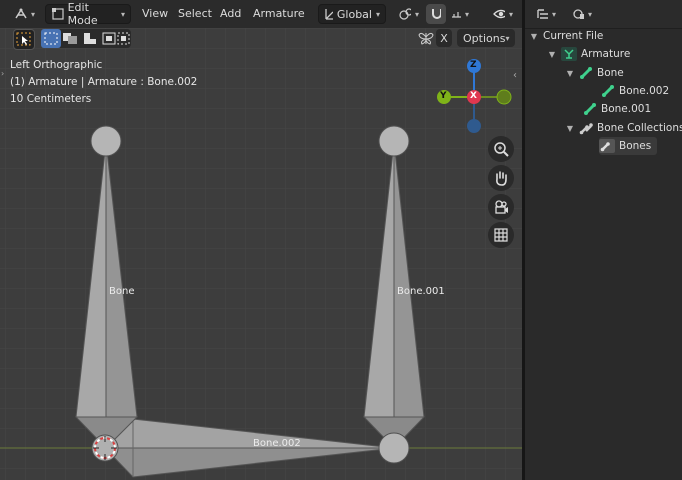  What do you see at coordinates (106, 141) in the screenshot?
I see `bone-tail-joint` at bounding box center [106, 141].